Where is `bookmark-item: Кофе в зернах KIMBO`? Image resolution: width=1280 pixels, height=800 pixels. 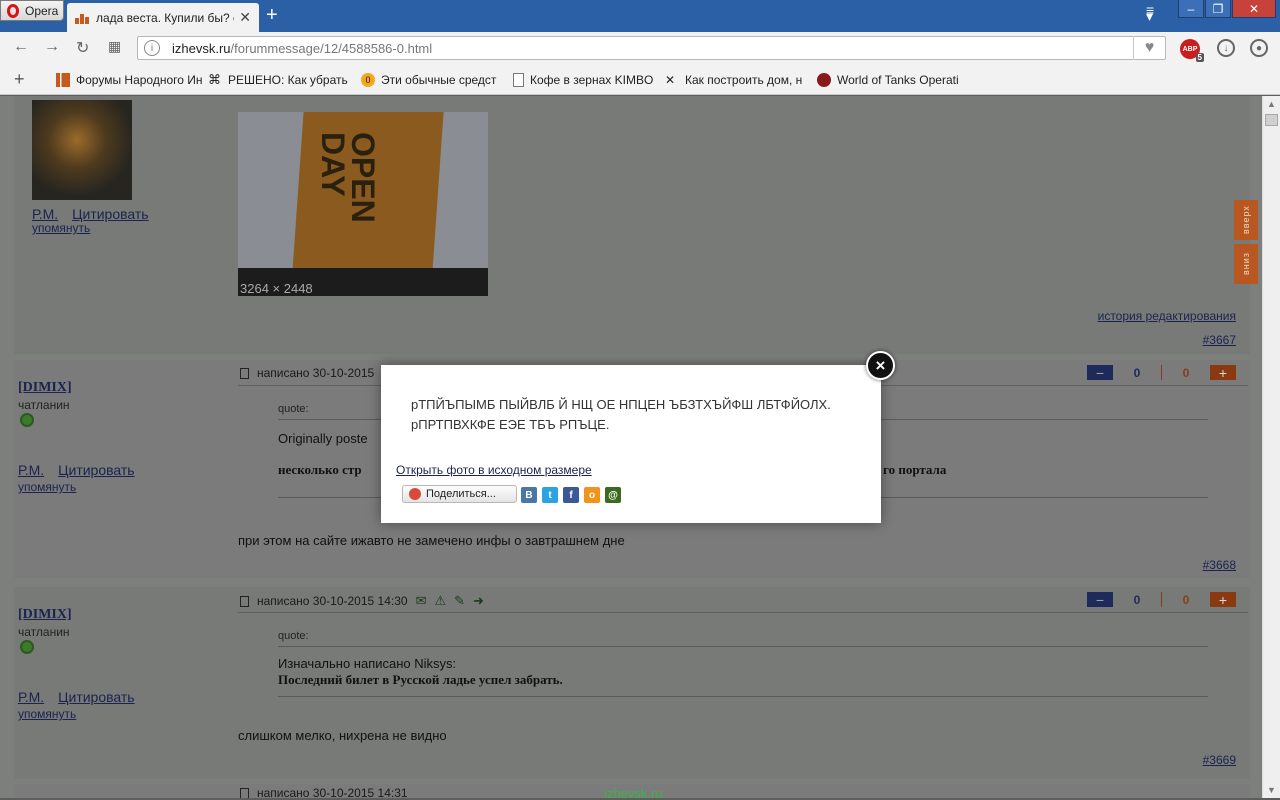
bookmark-item: Кофе в зернах KIMBO is located at coordinates (583, 80).